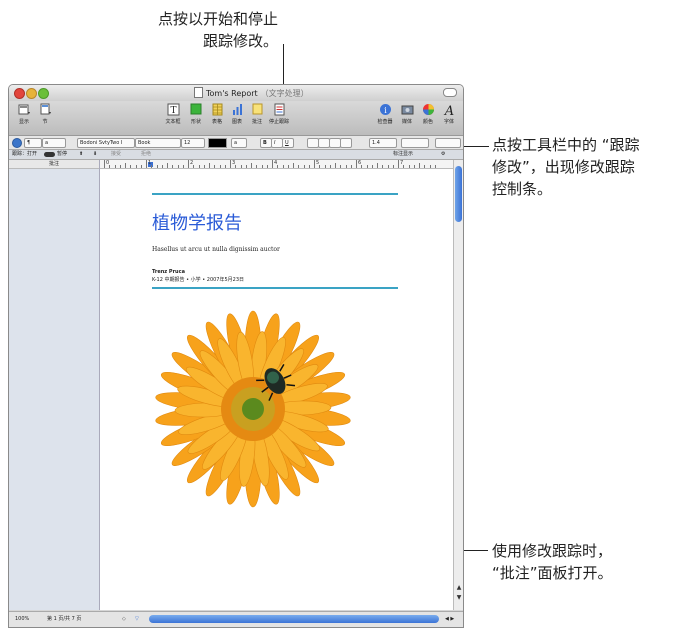 This screenshot has width=695, height=628. What do you see at coordinates (158, 143) in the screenshot?
I see `font-style-popup: Book` at bounding box center [158, 143].